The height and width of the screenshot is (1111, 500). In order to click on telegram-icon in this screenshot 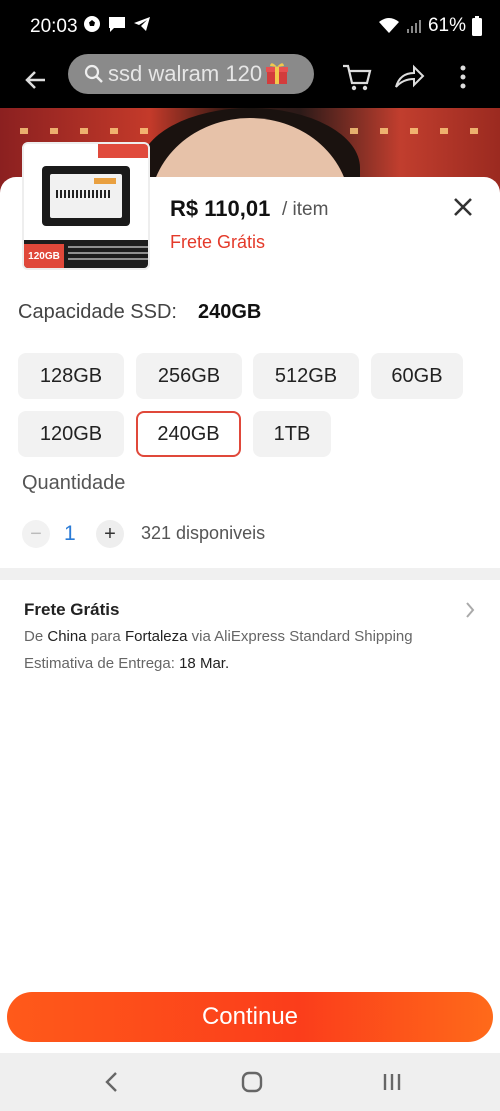, I will do `click(142, 24)`.